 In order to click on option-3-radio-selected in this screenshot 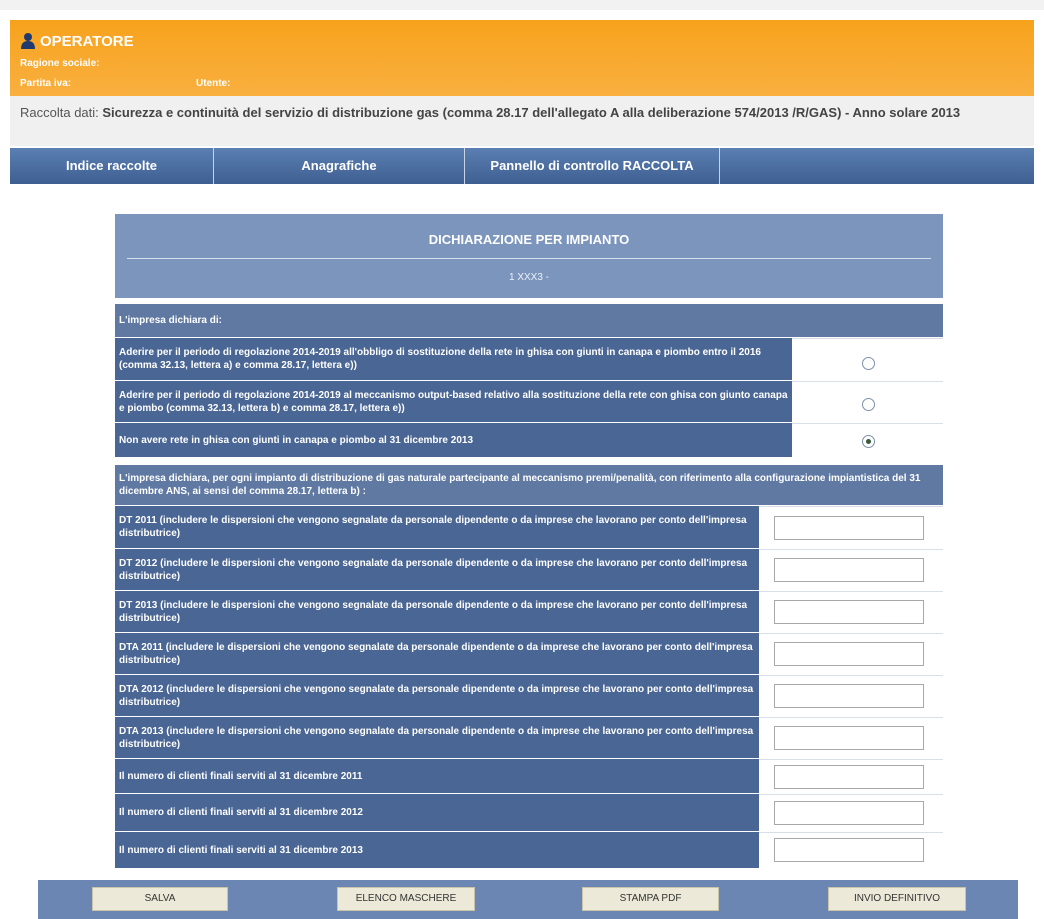, I will do `click(868, 441)`.